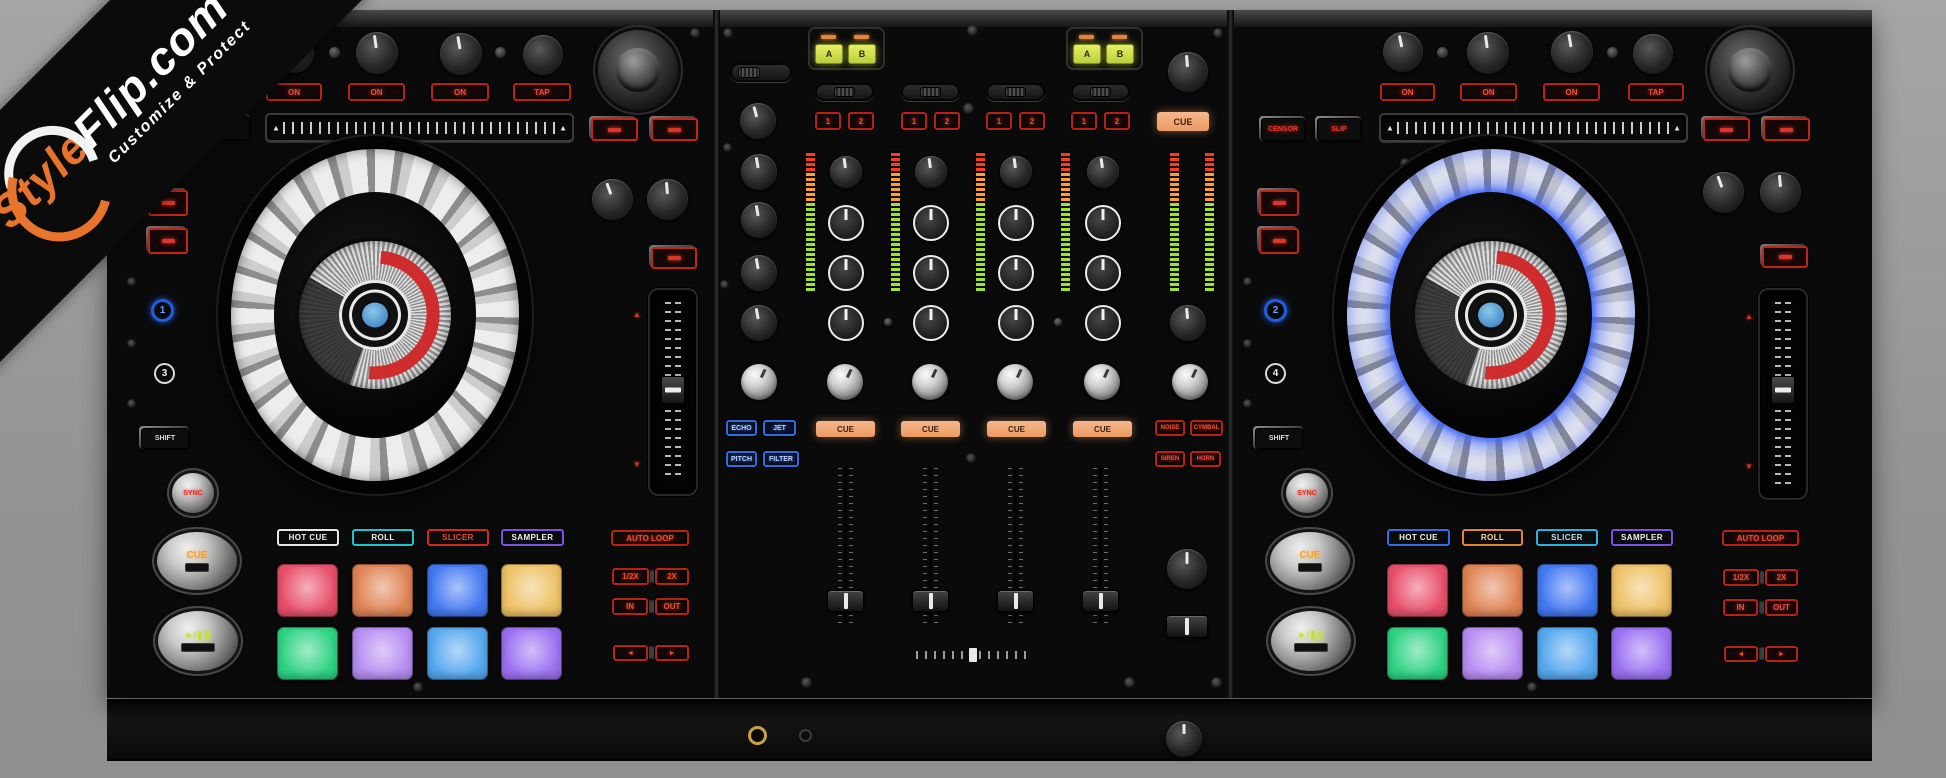 The width and height of the screenshot is (1946, 778). I want to click on horn-button: HORN, so click(1205, 459).